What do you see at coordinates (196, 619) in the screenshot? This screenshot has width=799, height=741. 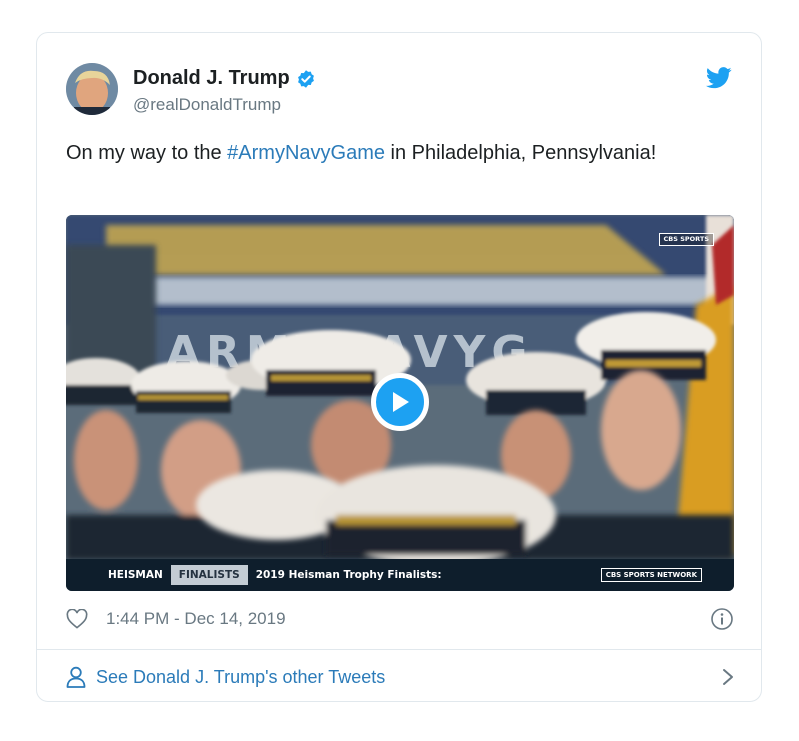 I see `tweet-timestamp: 1:44 PM - Dec 14, 2019` at bounding box center [196, 619].